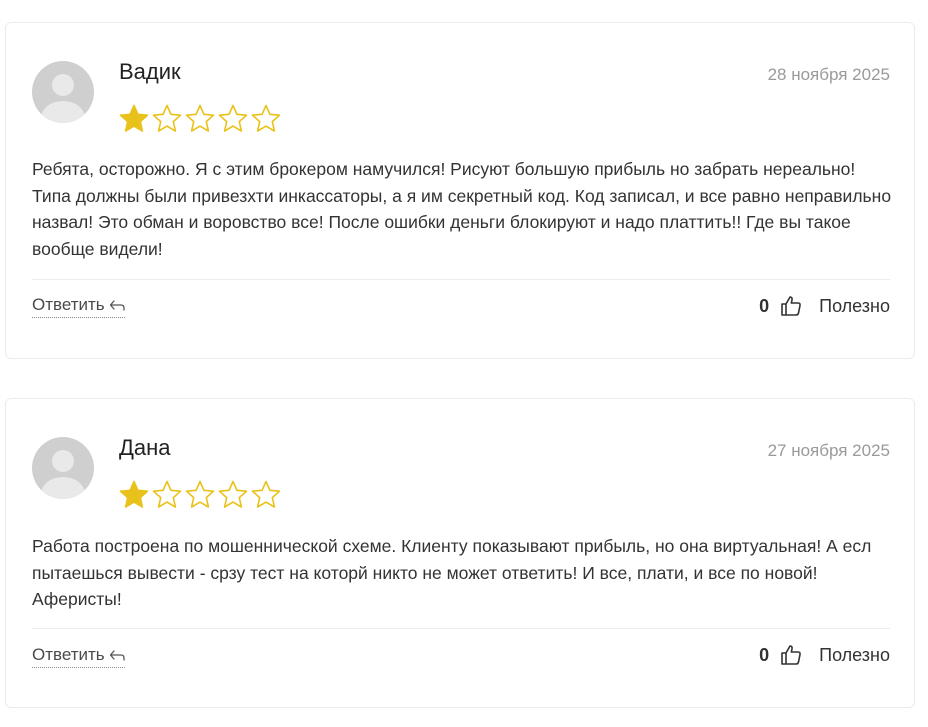  What do you see at coordinates (150, 71) in the screenshot?
I see `review-author: Вадик` at bounding box center [150, 71].